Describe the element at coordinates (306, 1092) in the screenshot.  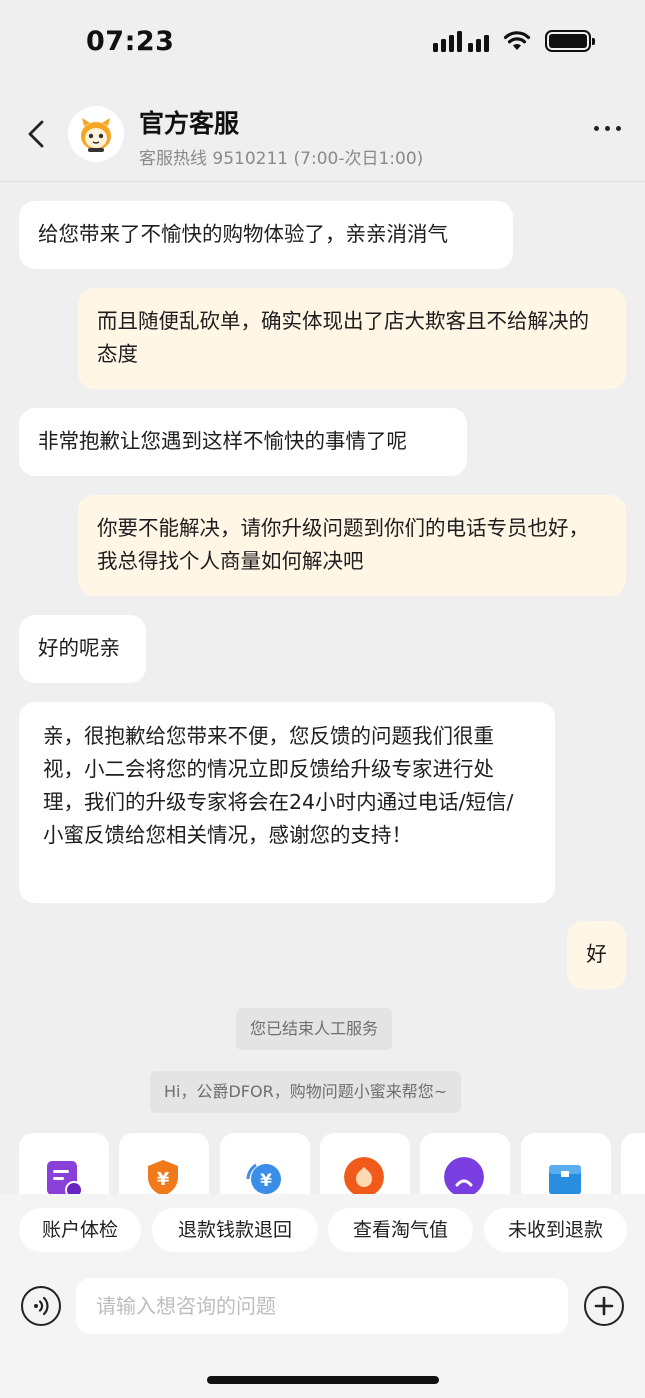
I see `system-message: Hi，公爵DFOR，购物问题小蜜来帮您~` at that location.